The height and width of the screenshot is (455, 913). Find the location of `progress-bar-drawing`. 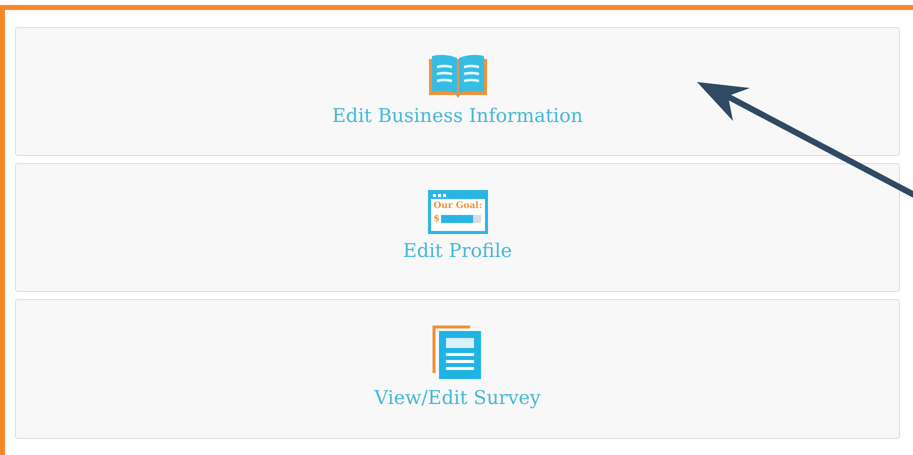

progress-bar-drawing is located at coordinates (460, 218).